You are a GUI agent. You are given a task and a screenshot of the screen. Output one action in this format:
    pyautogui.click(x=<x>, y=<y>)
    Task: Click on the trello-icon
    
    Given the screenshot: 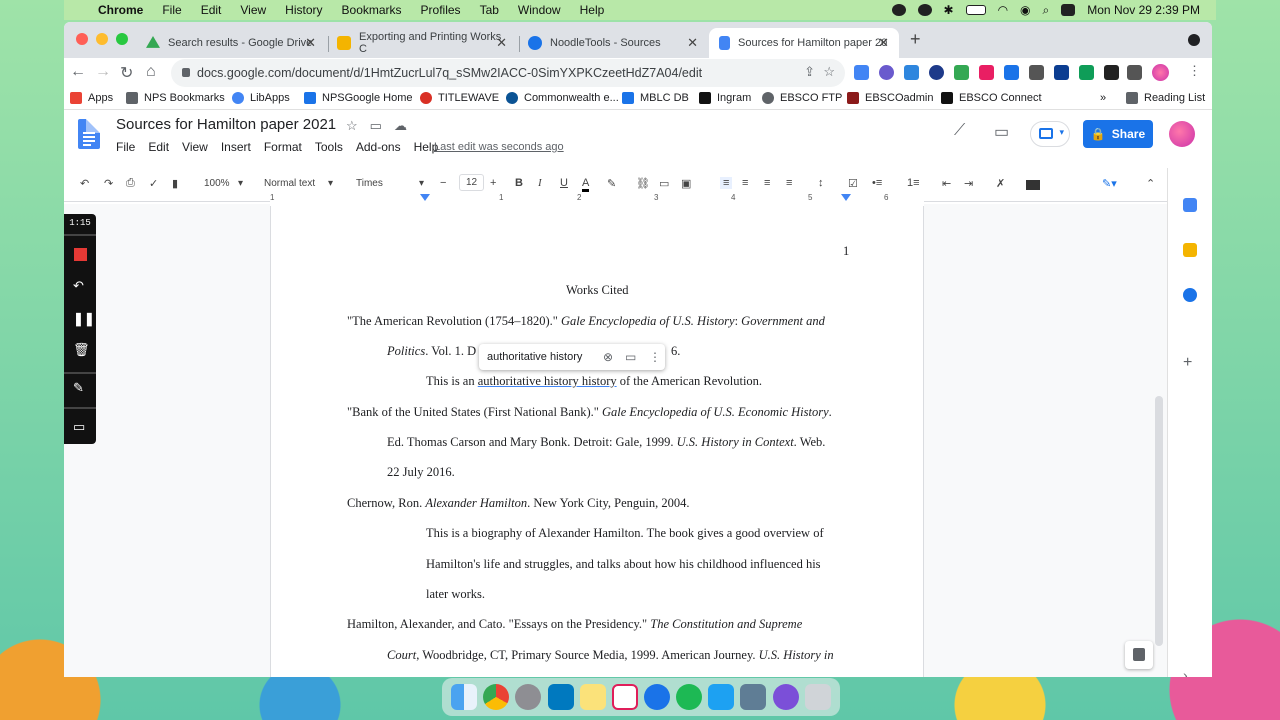 What is the action you would take?
    pyautogui.click(x=560, y=697)
    